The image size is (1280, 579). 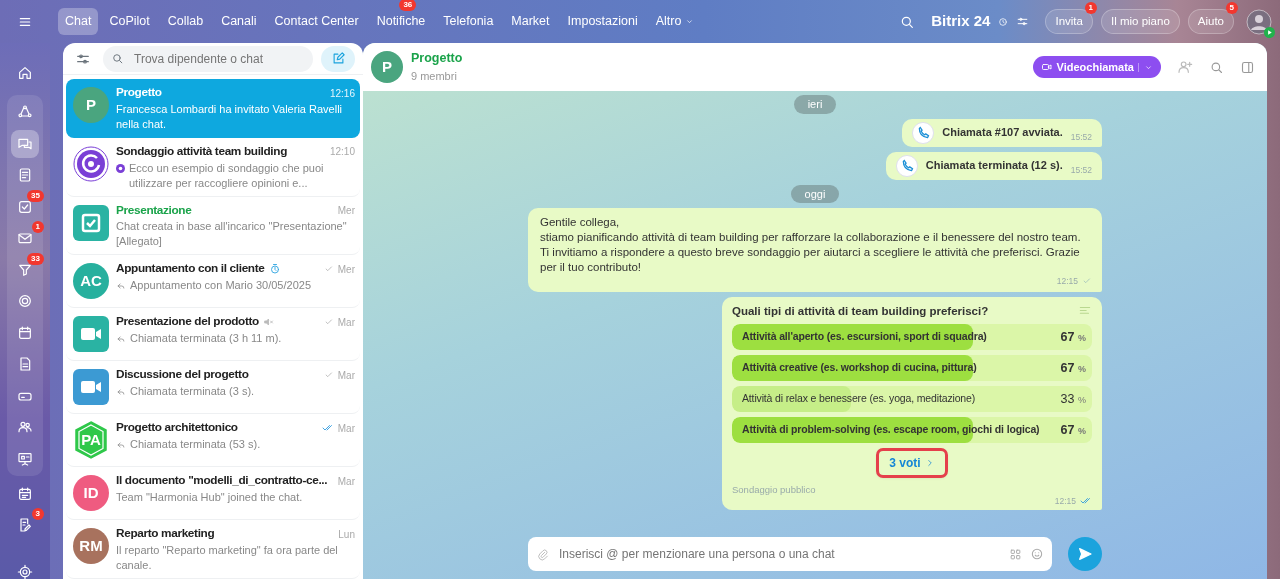 I want to click on count-badge: 5, so click(x=1231, y=7).